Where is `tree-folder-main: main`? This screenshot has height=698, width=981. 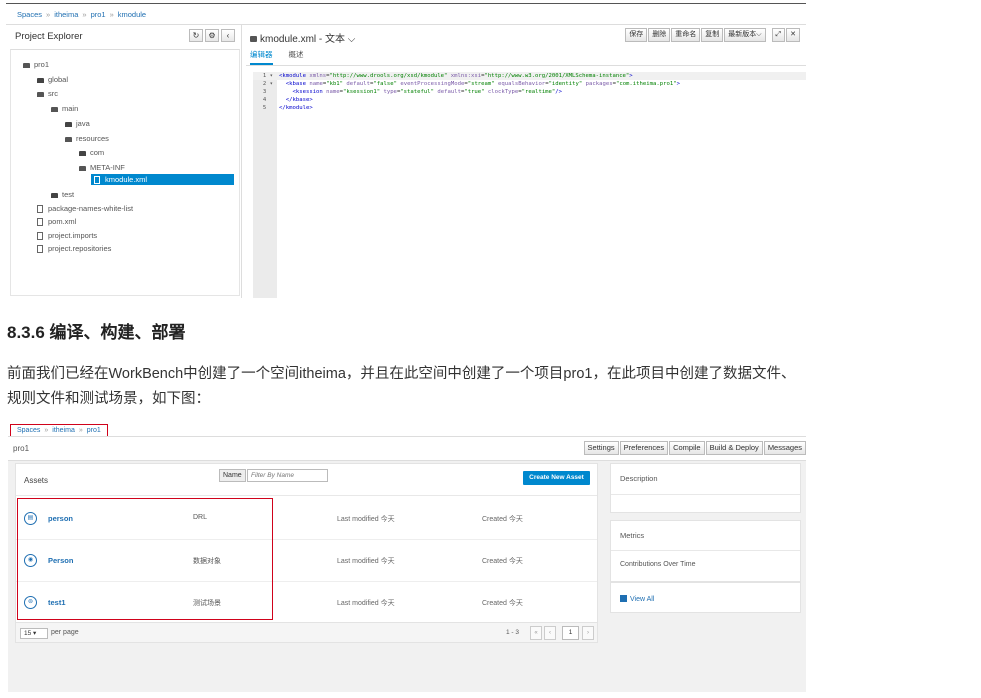
tree-folder-main: main is located at coordinates (64, 108).